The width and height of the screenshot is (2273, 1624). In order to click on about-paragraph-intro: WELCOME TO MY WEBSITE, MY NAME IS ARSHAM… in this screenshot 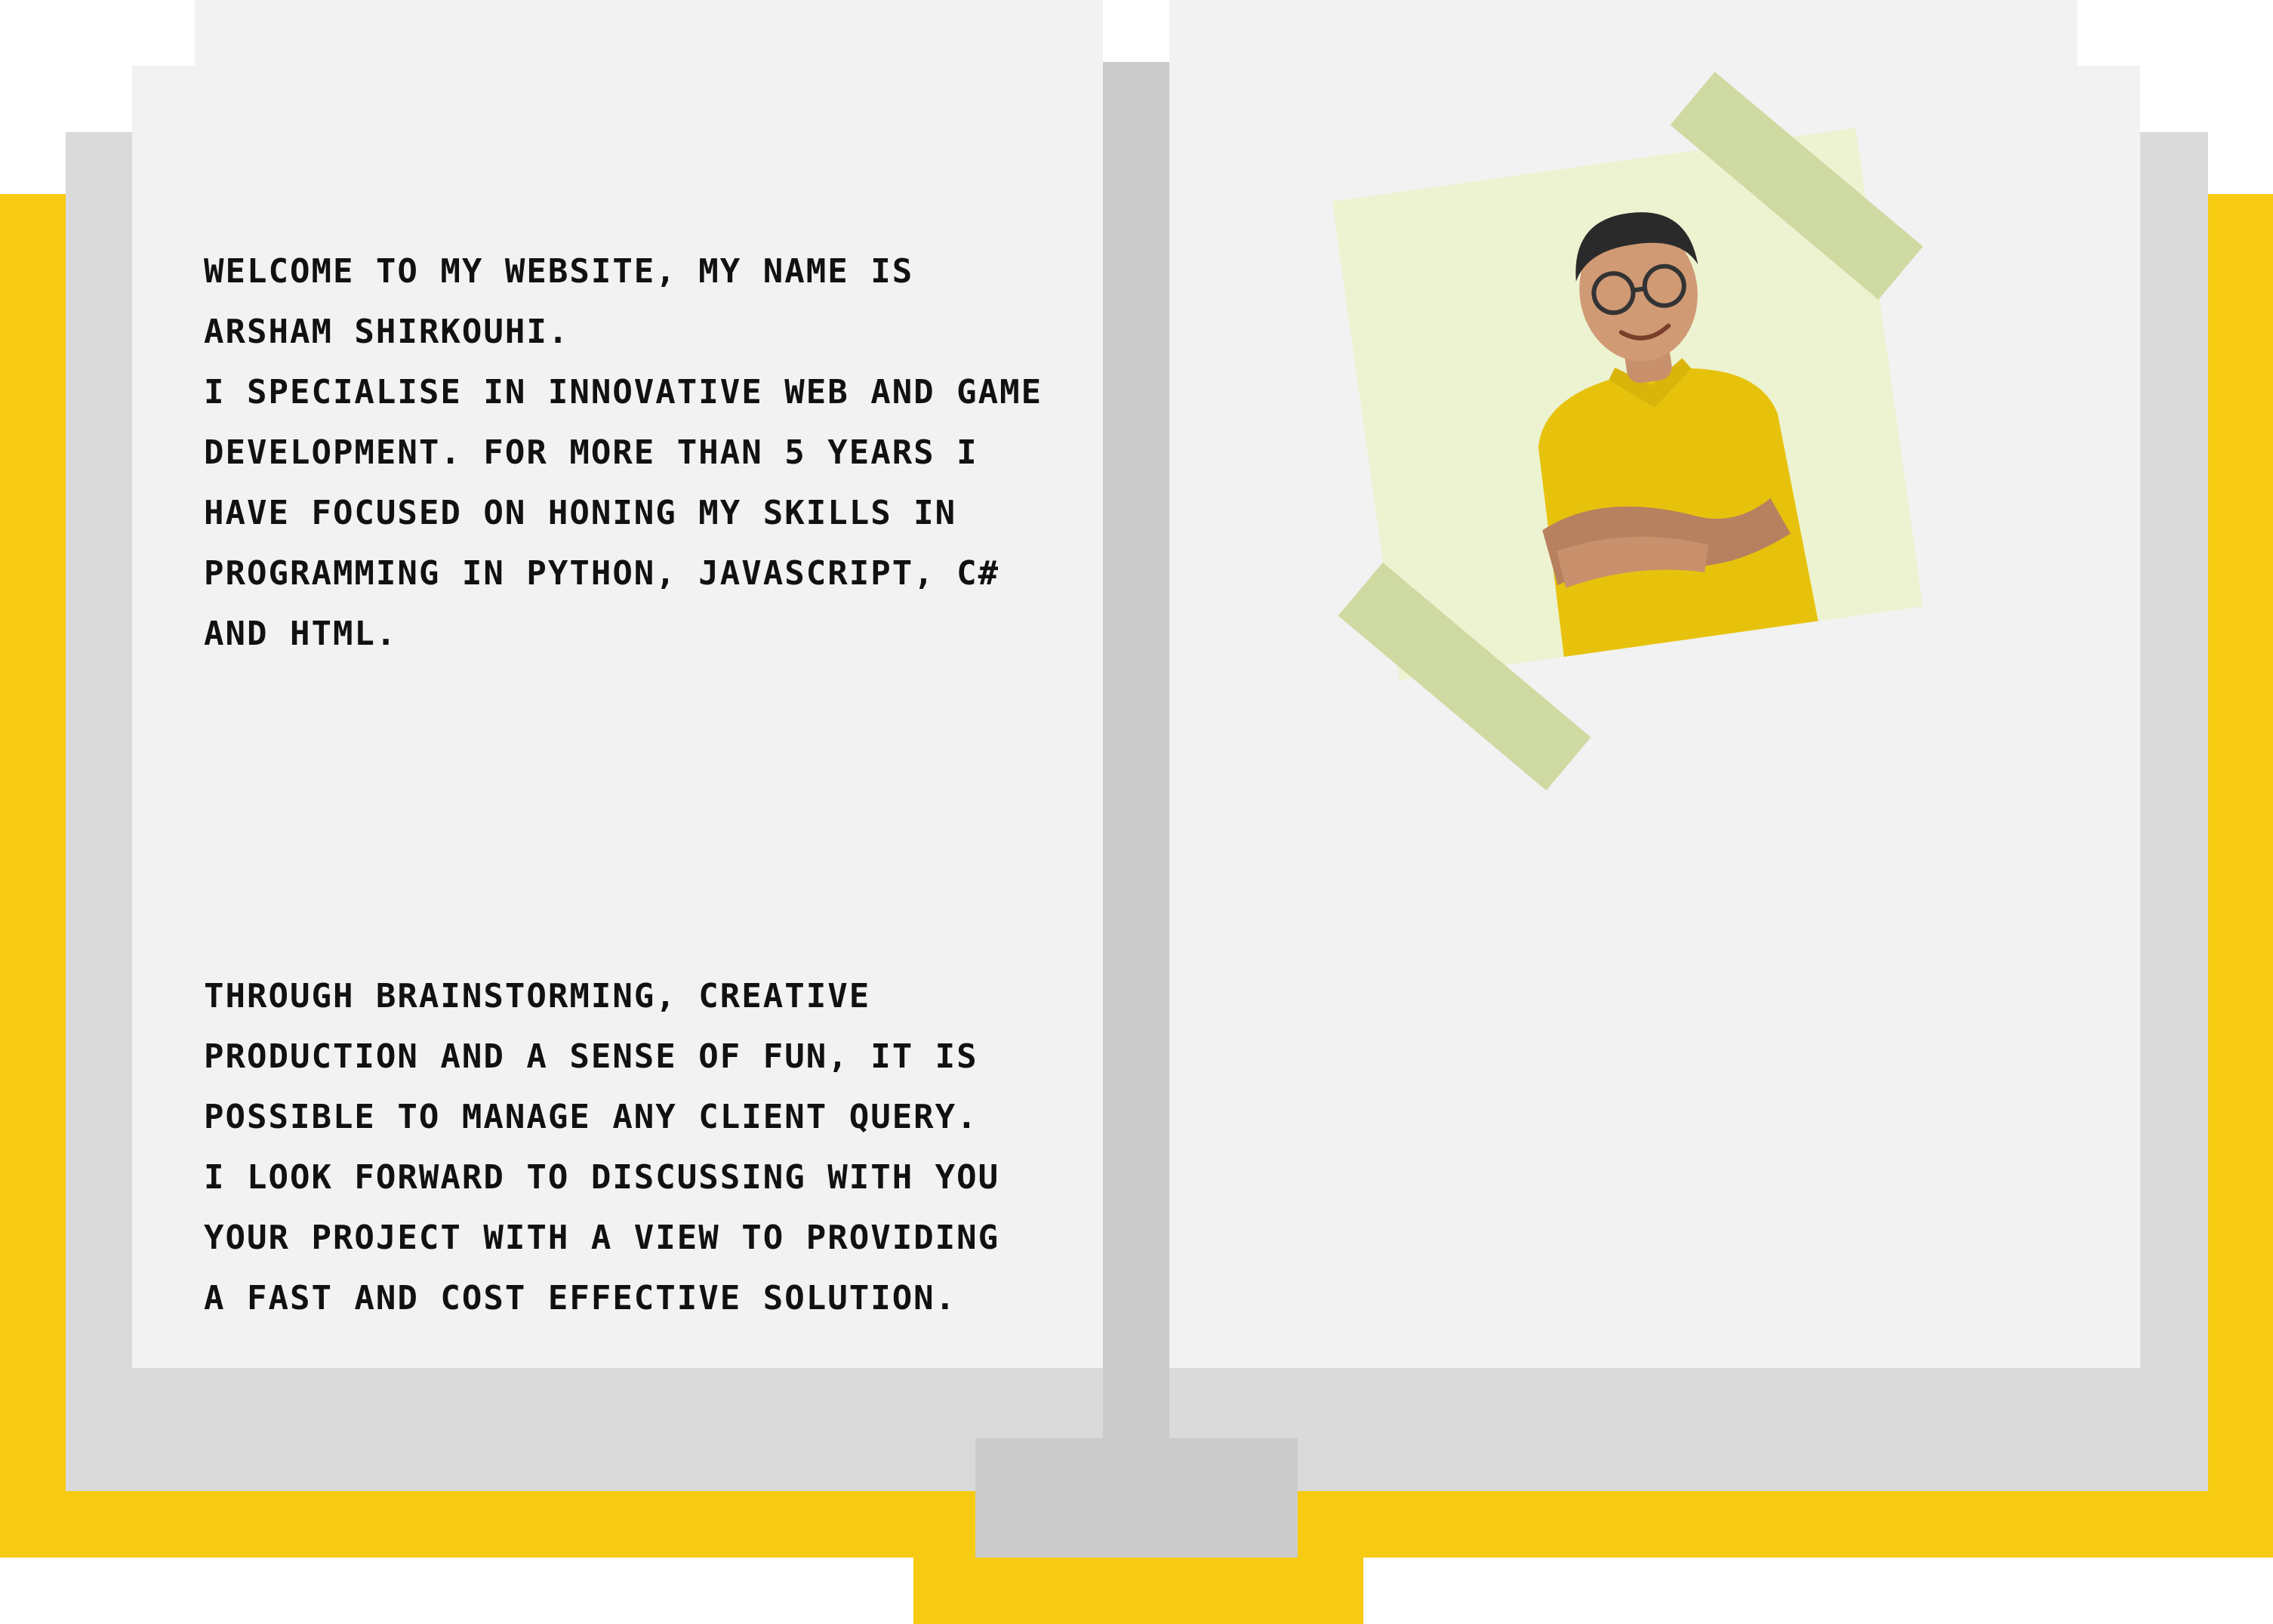, I will do `click(623, 452)`.